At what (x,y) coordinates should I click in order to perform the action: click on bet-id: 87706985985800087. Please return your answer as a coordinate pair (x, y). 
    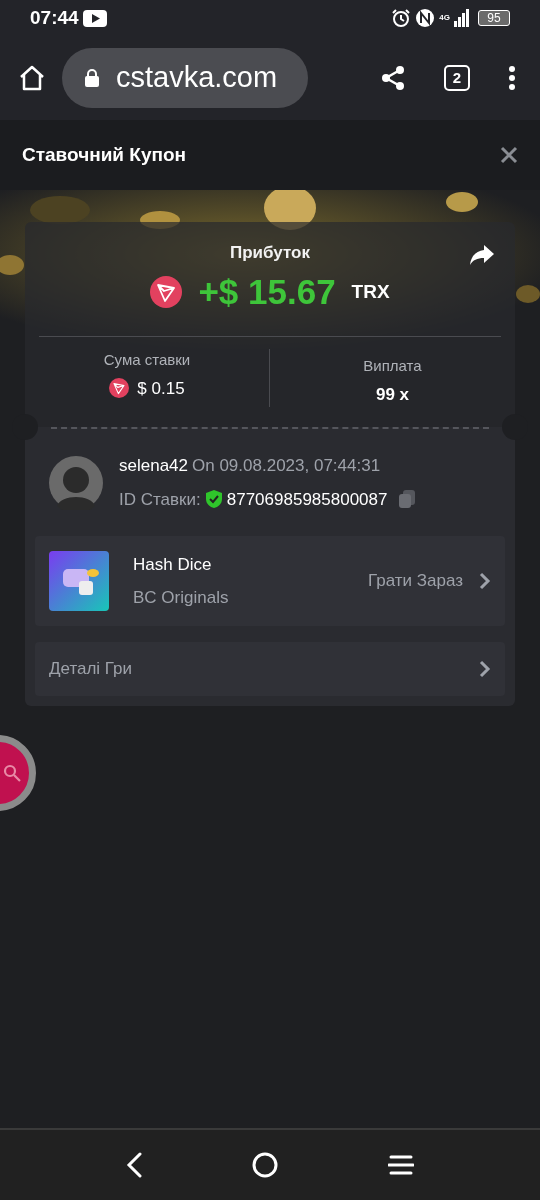
    Looking at the image, I should click on (307, 499).